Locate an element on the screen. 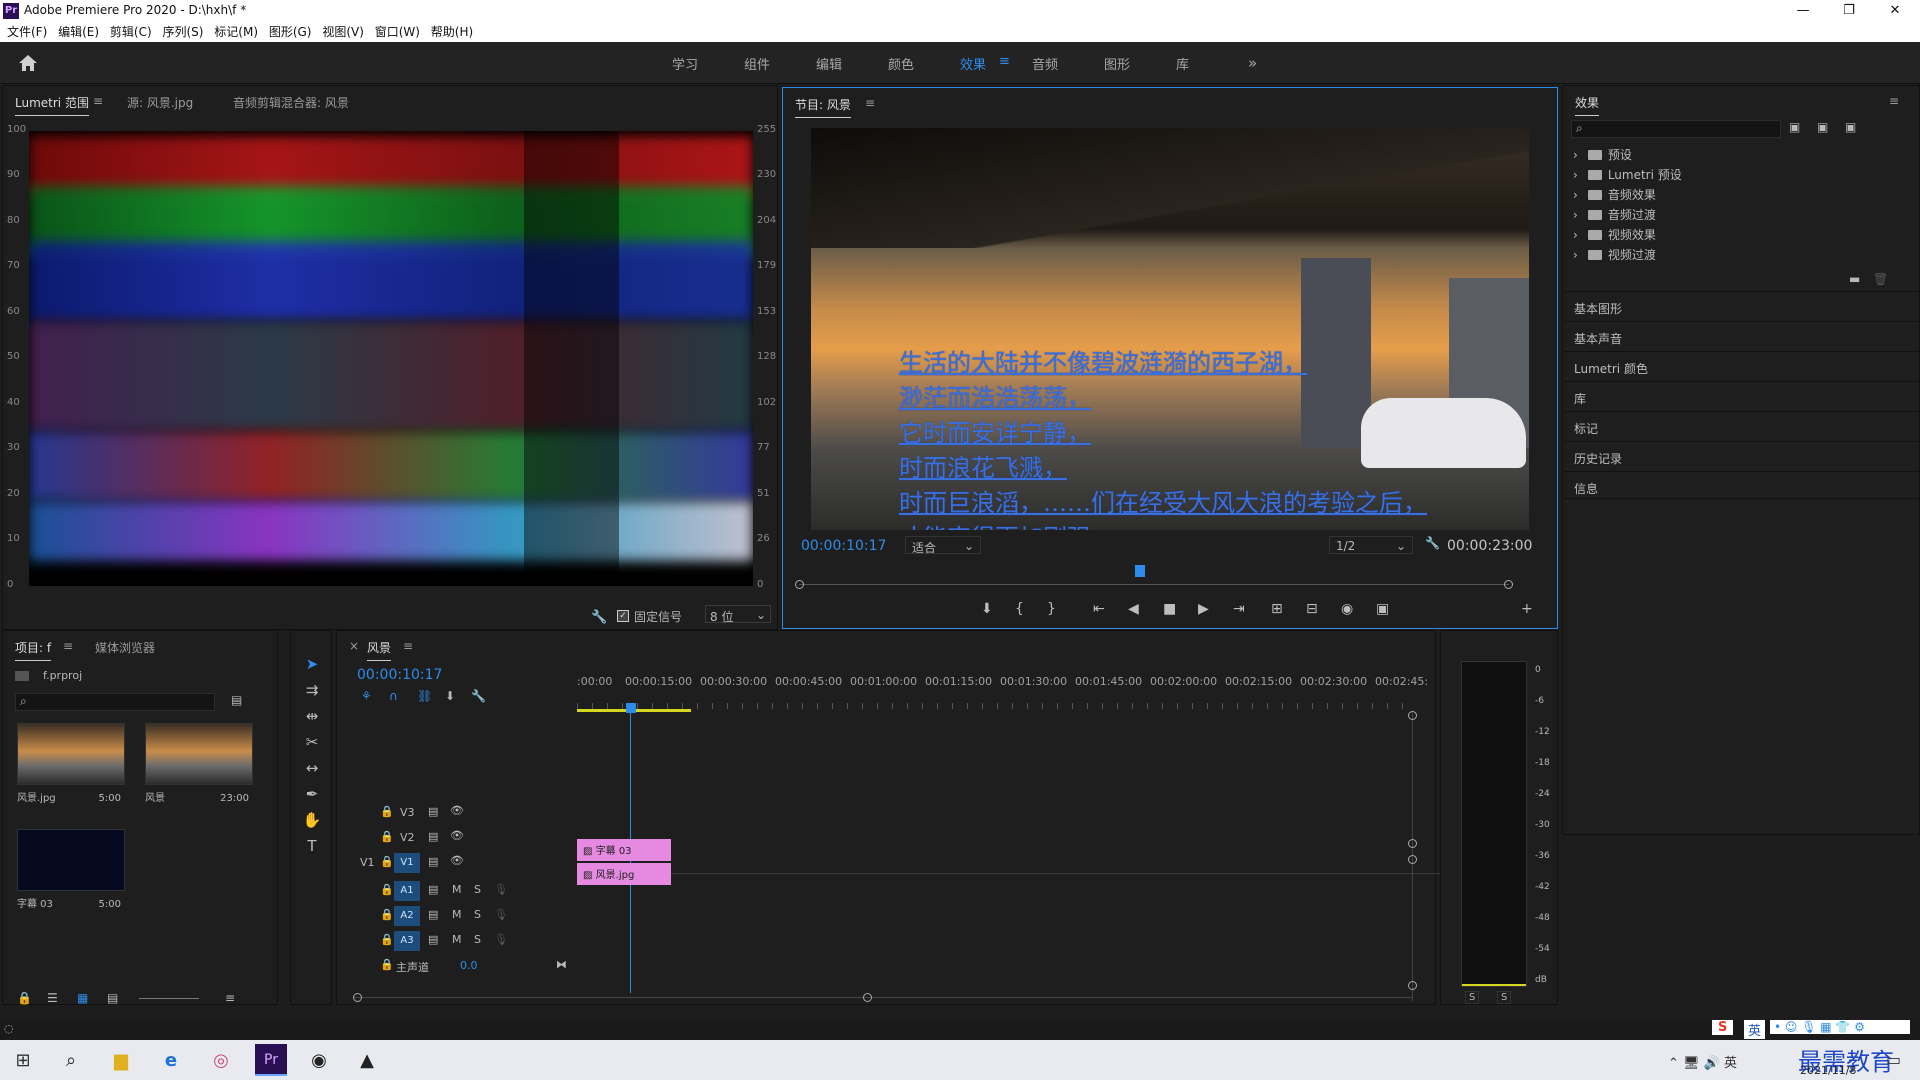  windows-start-icon: ⊞ is located at coordinates (23, 1061).